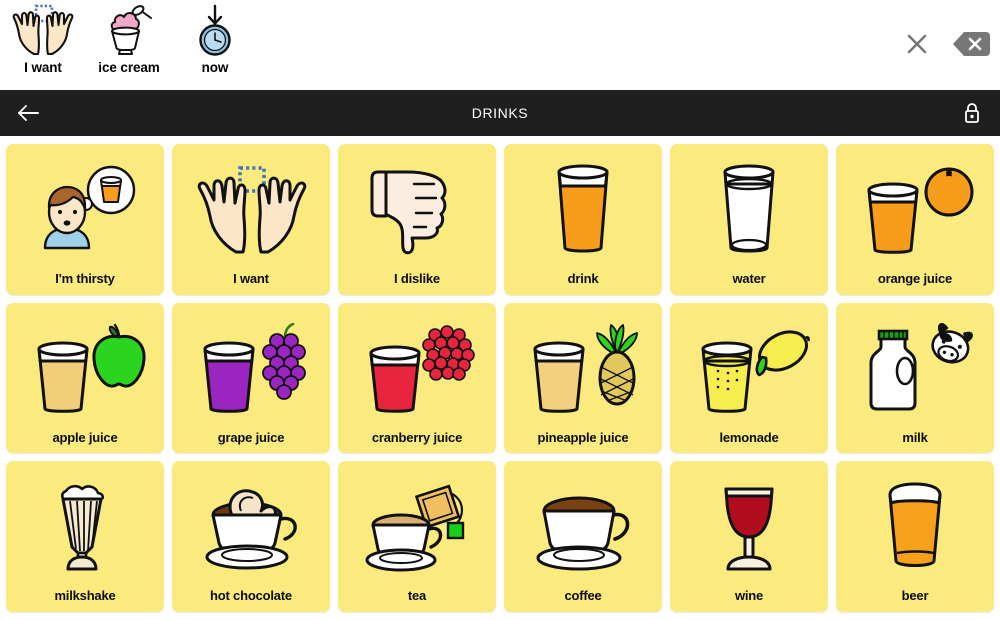  I want to click on symbol-cell-wine: wine, so click(749, 536).